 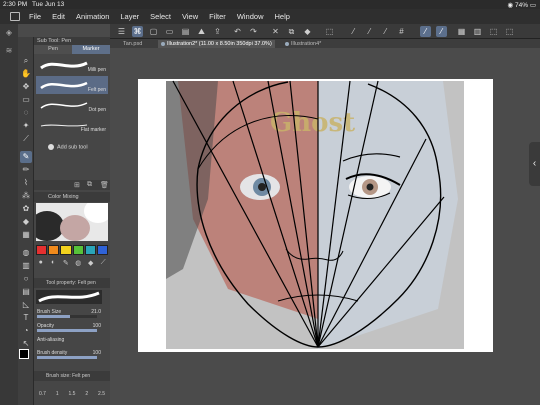 I want to click on menu-icon: ☰, so click(x=121, y=31).